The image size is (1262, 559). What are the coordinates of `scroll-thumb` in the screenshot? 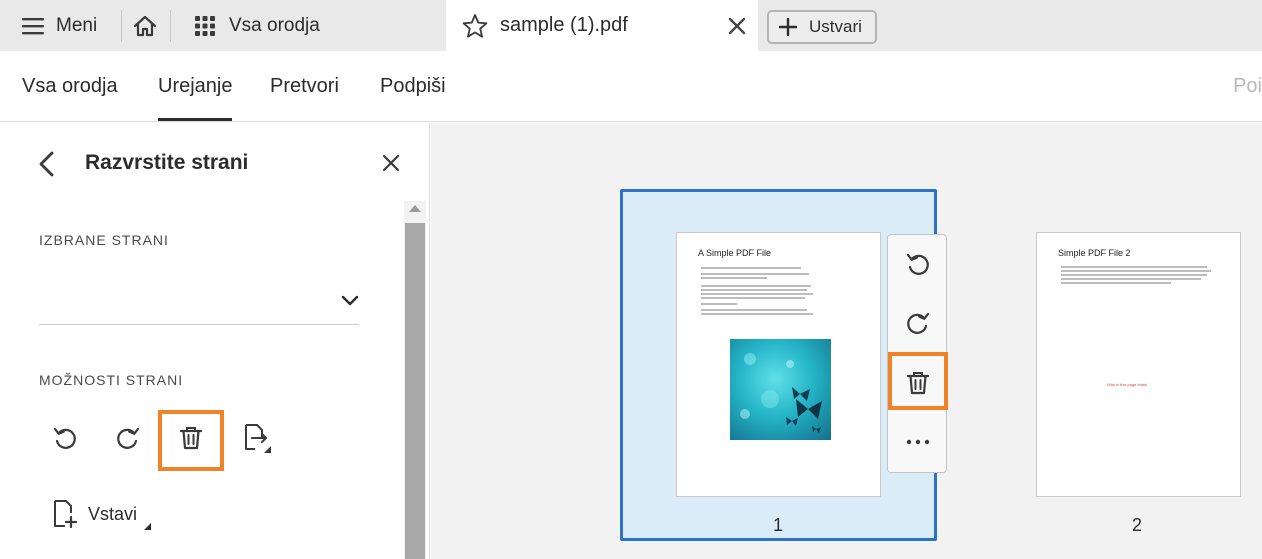 It's located at (415, 391).